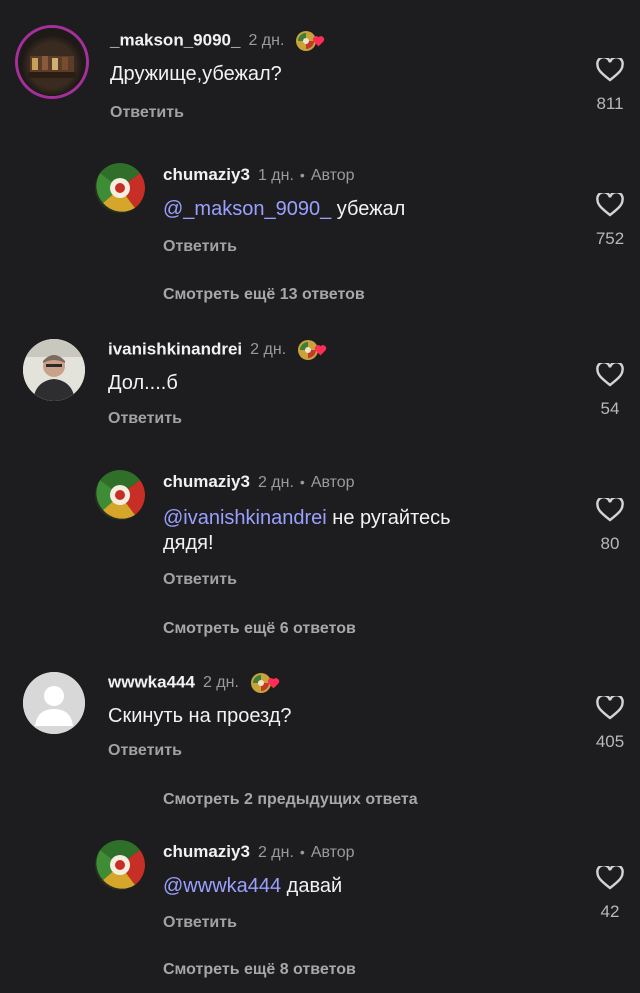 The image size is (640, 993). Describe the element at coordinates (610, 911) in the screenshot. I see `like-count: 42` at that location.